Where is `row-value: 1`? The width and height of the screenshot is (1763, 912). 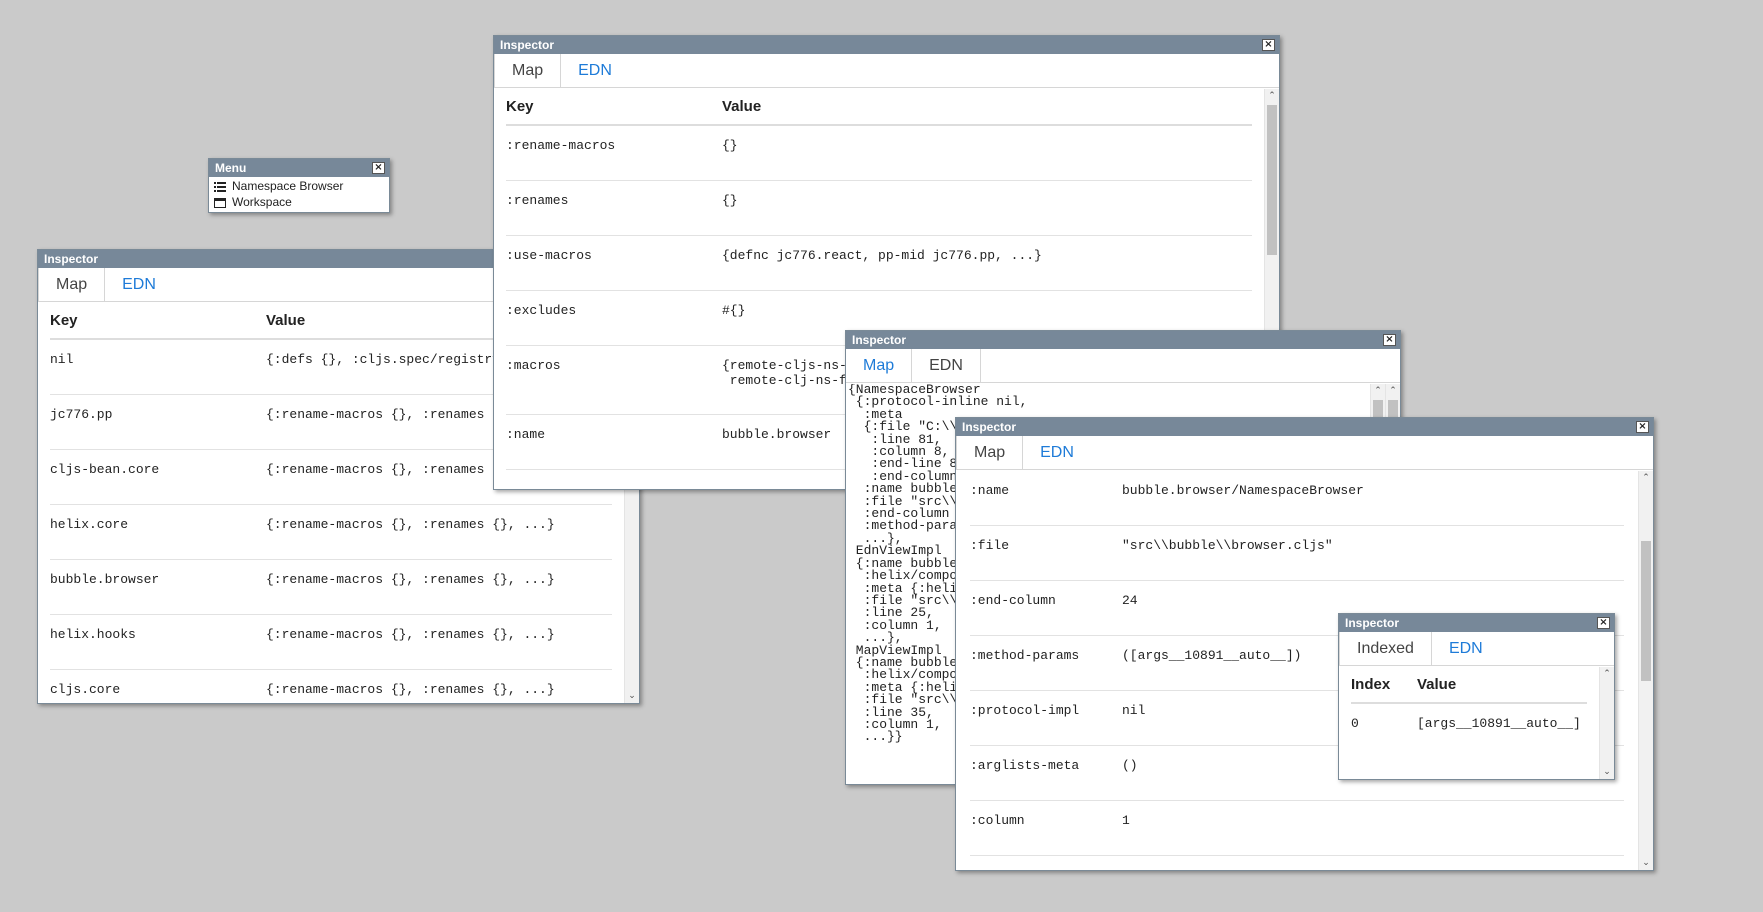
row-value: 1 is located at coordinates (1126, 820).